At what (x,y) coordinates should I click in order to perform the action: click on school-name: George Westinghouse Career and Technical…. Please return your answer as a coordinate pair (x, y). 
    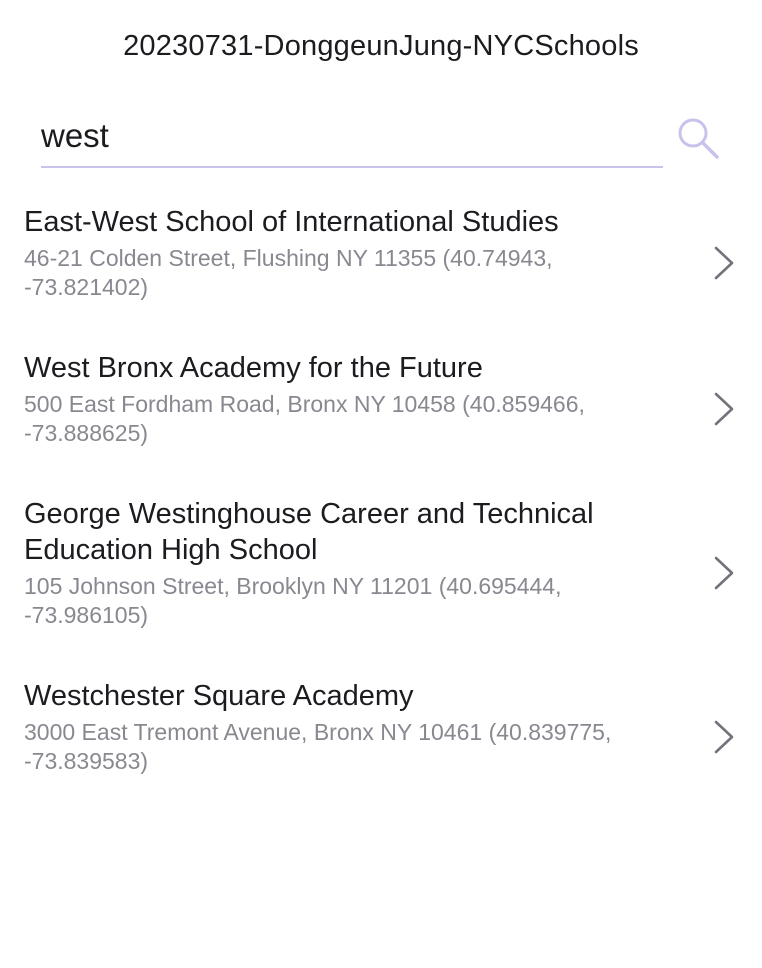
    Looking at the image, I should click on (309, 532).